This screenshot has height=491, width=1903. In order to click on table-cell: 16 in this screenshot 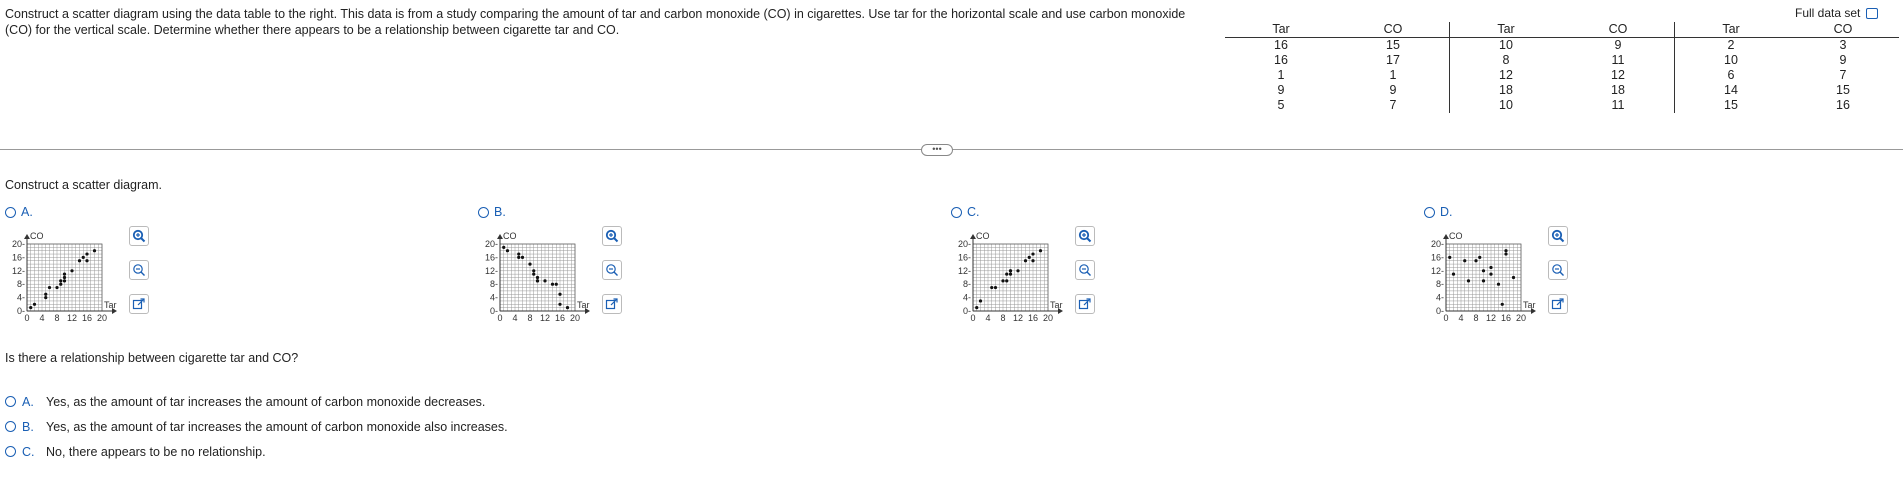, I will do `click(1281, 60)`.